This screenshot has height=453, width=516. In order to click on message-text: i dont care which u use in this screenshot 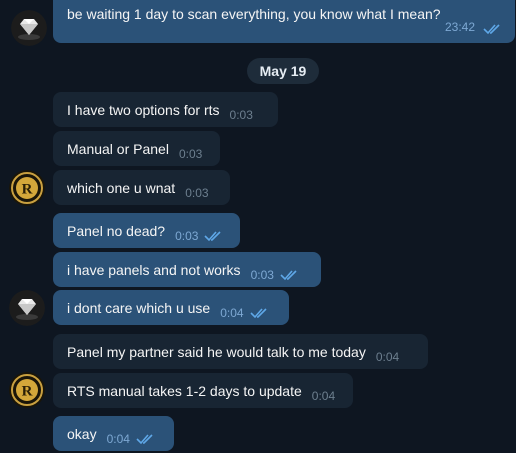, I will do `click(139, 307)`.